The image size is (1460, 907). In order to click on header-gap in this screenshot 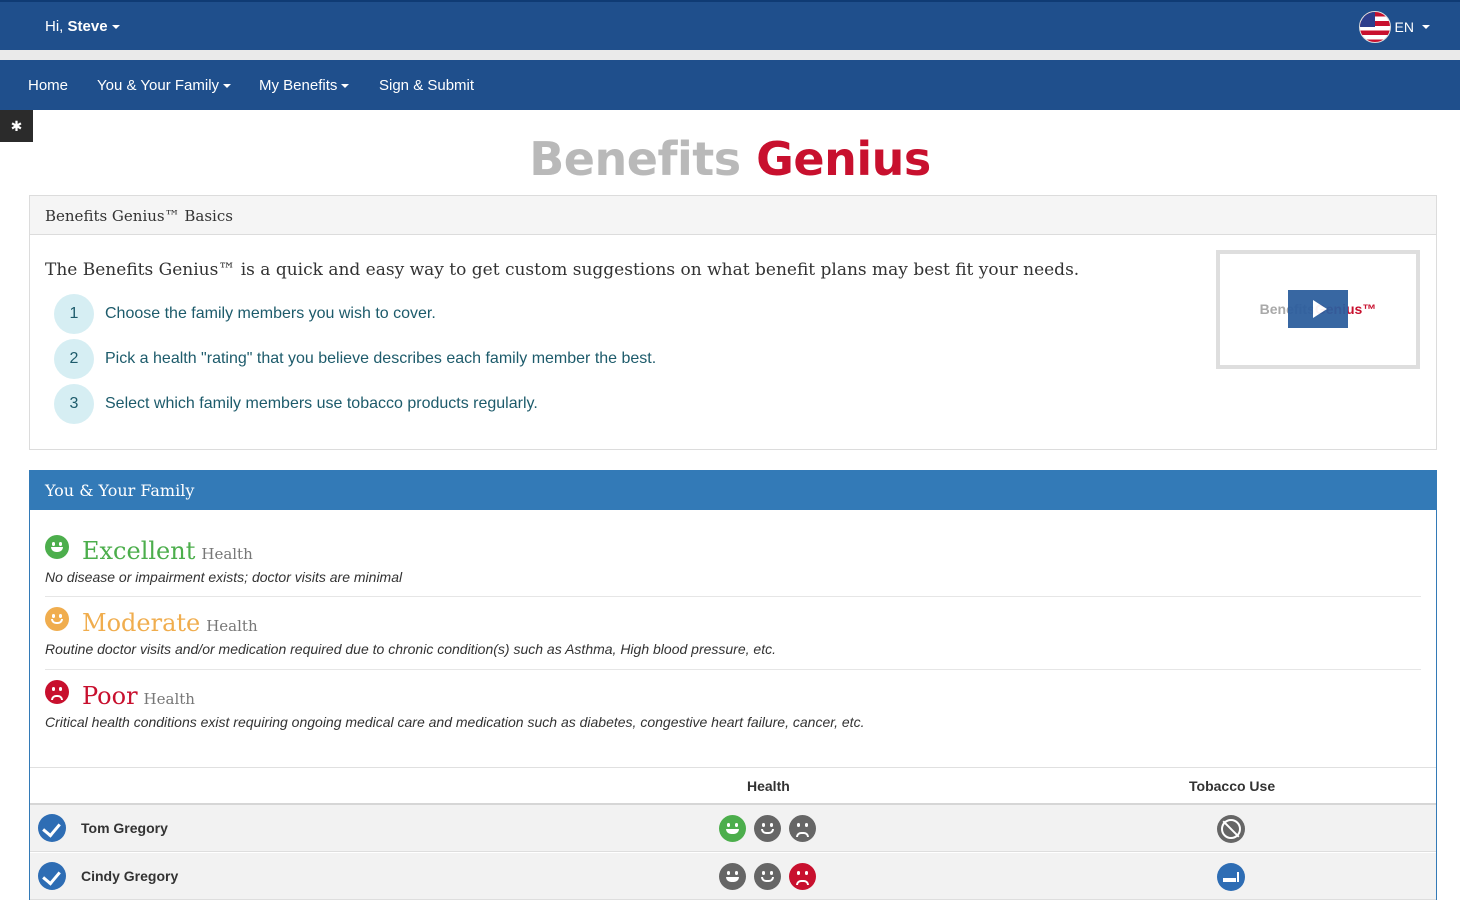, I will do `click(730, 55)`.